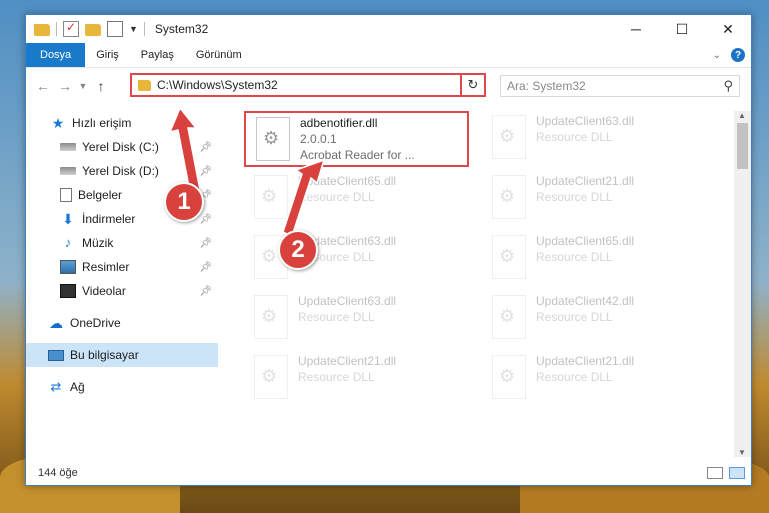 This screenshot has width=769, height=513. Describe the element at coordinates (738, 55) in the screenshot. I see `help-icon: ?` at that location.